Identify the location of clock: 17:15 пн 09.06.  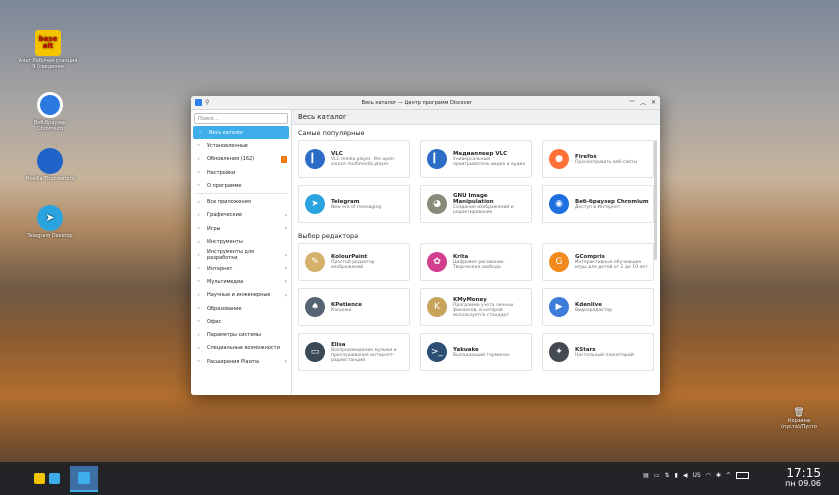
(803, 477).